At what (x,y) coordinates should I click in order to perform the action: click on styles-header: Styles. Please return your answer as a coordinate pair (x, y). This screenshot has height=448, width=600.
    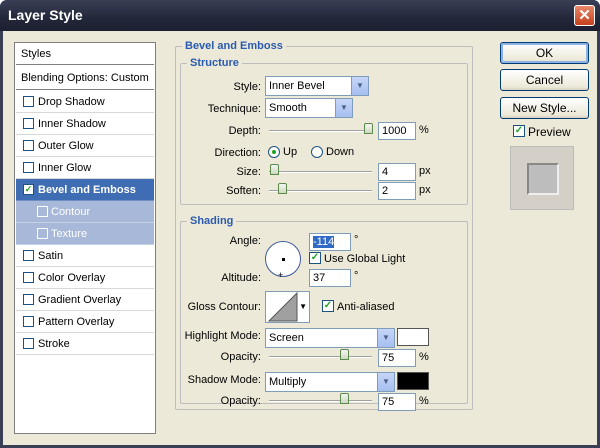
    Looking at the image, I should click on (85, 54).